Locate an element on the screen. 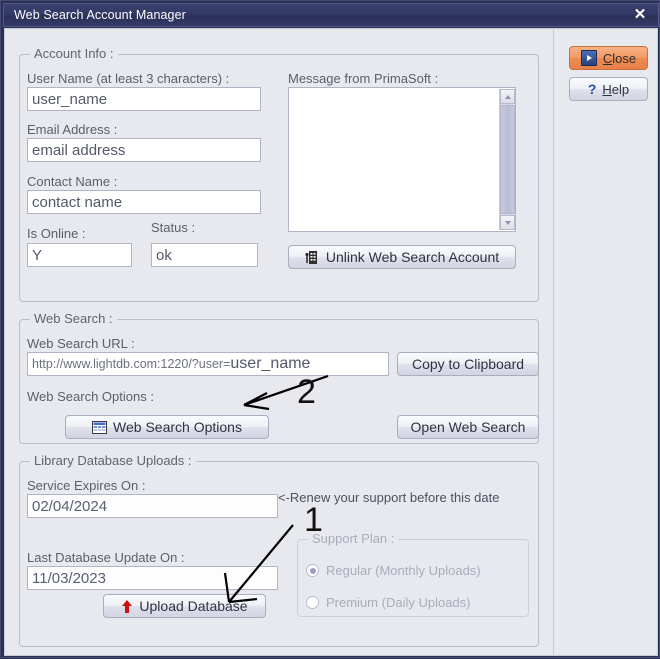 This screenshot has height=659, width=660. help-button-label: Help is located at coordinates (616, 89).